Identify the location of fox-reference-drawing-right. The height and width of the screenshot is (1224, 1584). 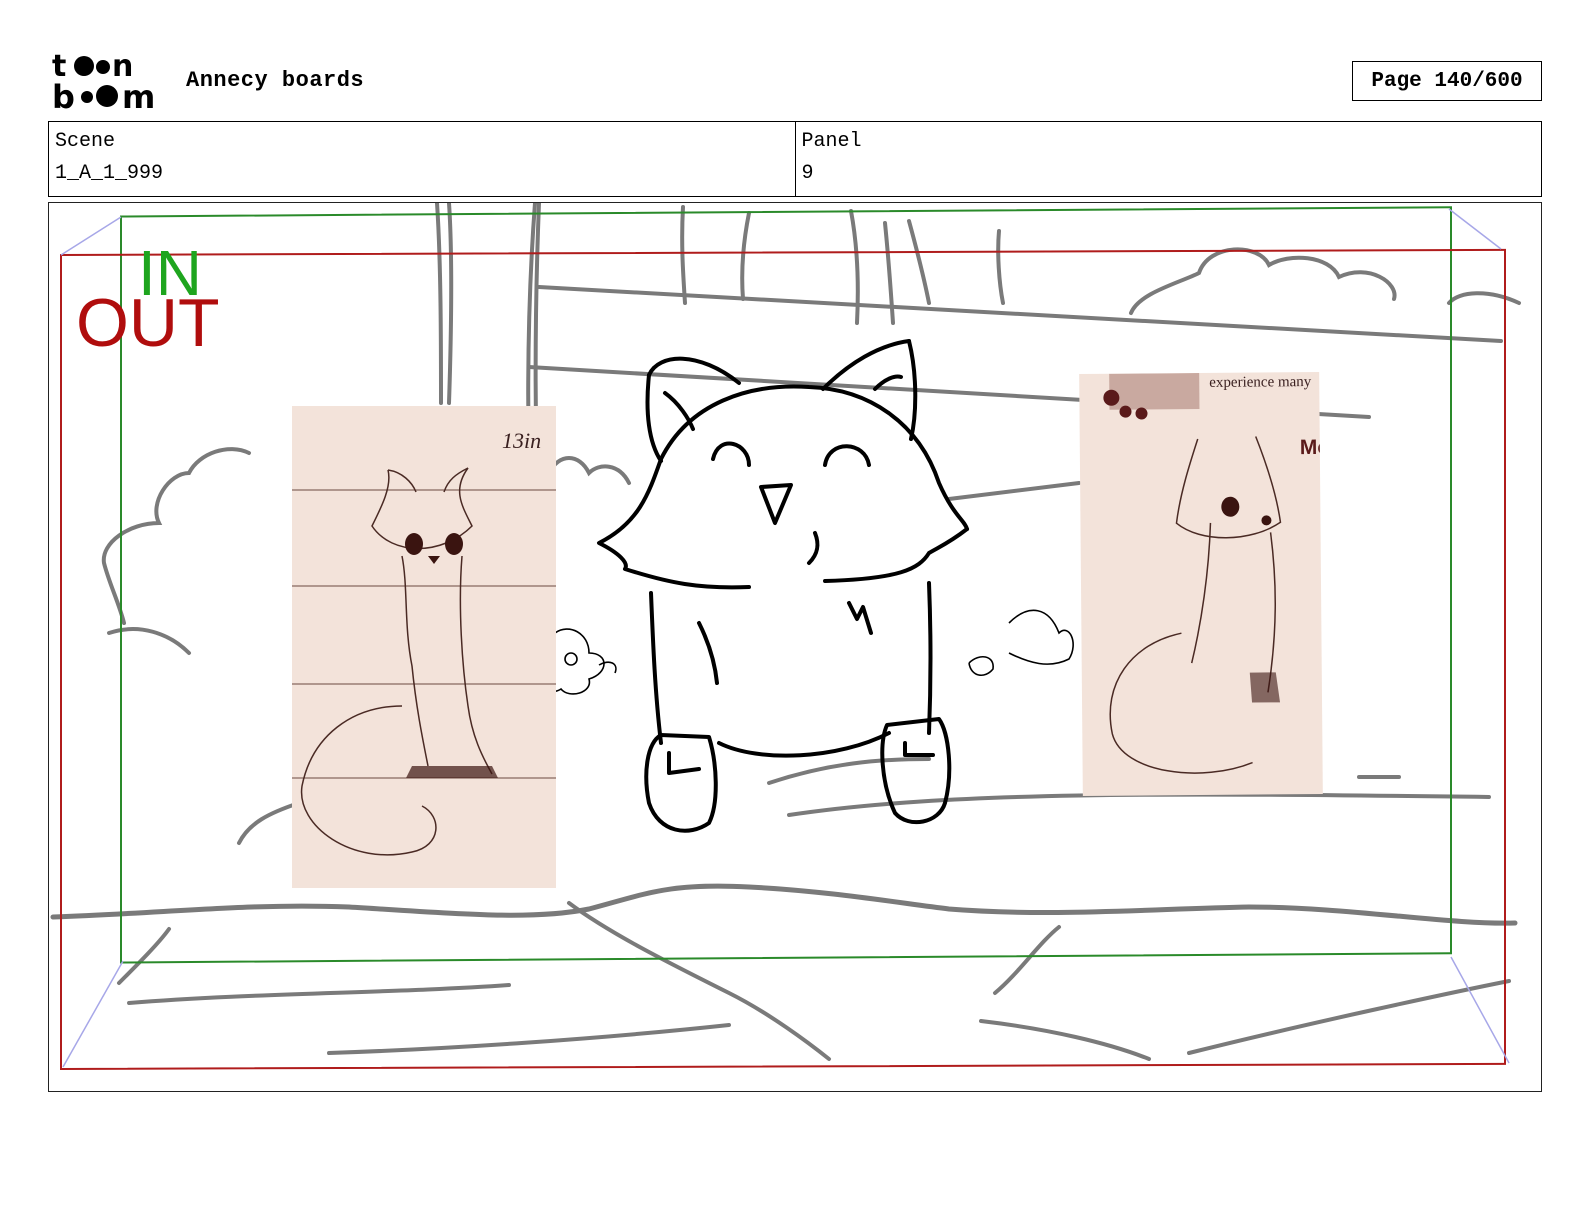
(1192, 573).